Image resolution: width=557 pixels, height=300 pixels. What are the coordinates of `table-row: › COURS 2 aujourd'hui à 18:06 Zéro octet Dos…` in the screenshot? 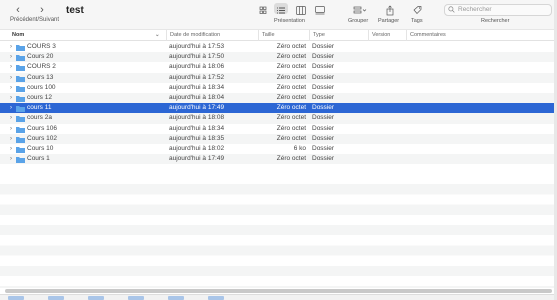 It's located at (278, 67).